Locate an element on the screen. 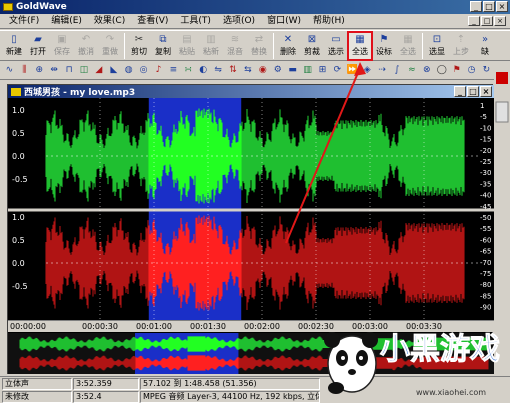 This screenshot has width=510, height=403. y-axis-label: -0.5 is located at coordinates (20, 179).